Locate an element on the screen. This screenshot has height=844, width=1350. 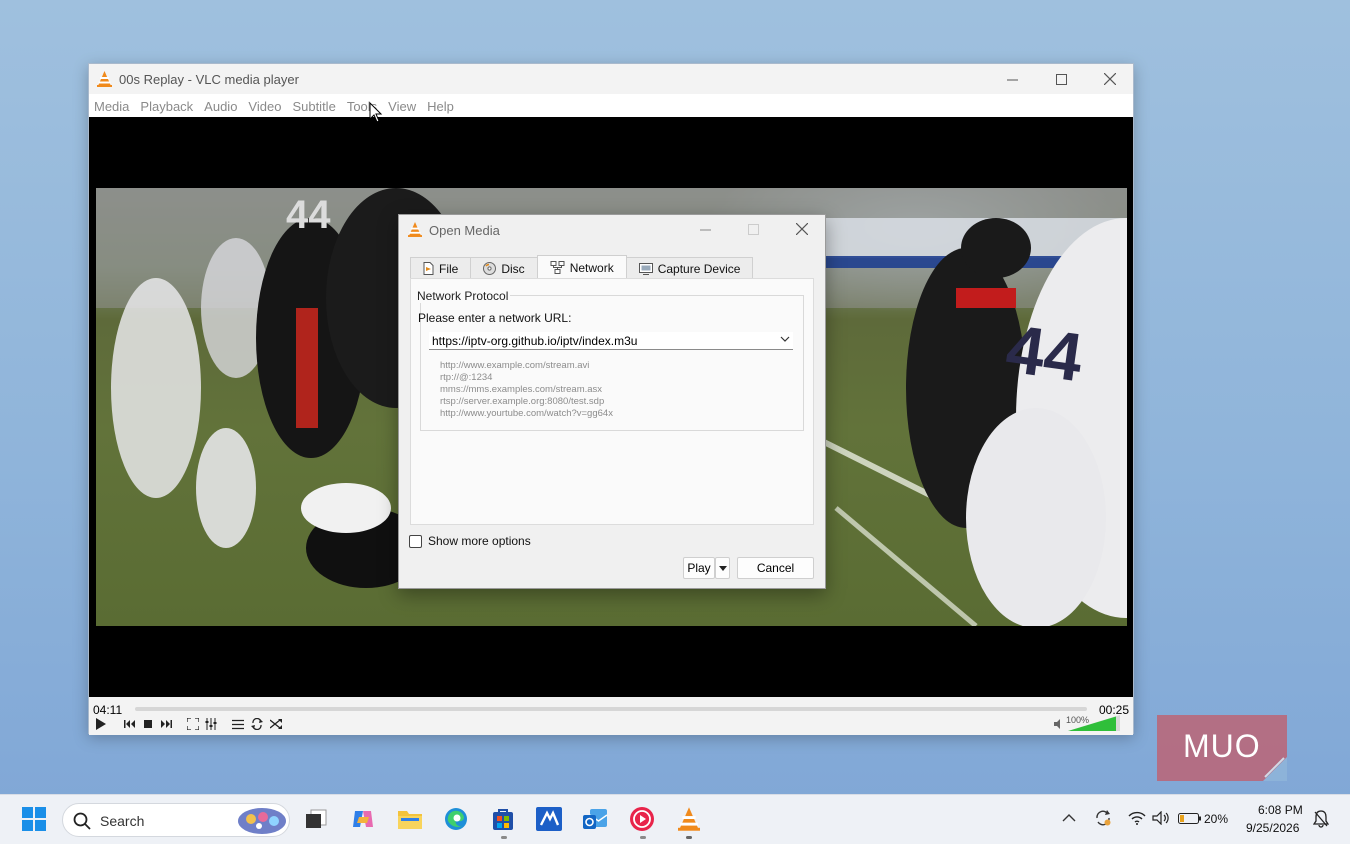
start-button is located at coordinates (34, 819).